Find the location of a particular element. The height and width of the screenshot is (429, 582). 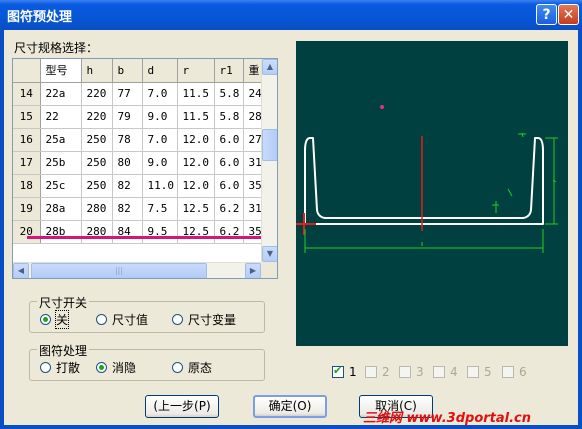

column-header: 型号 is located at coordinates (61, 71).